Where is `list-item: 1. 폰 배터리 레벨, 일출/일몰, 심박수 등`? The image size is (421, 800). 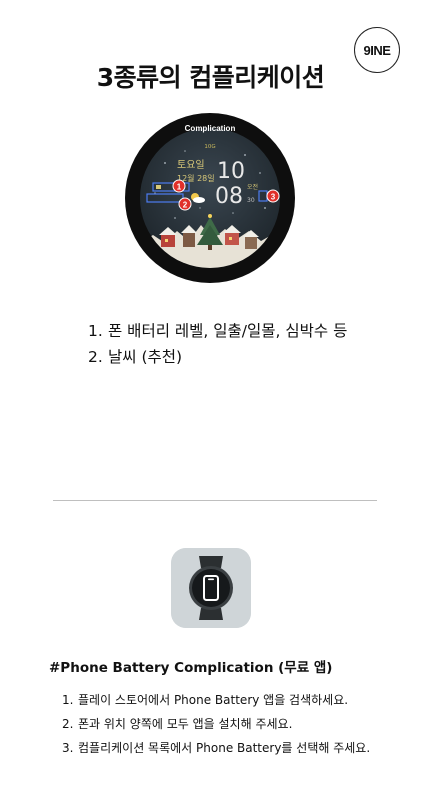
list-item: 1. 폰 배터리 레벨, 일출/일몰, 심박수 등 is located at coordinates (218, 331).